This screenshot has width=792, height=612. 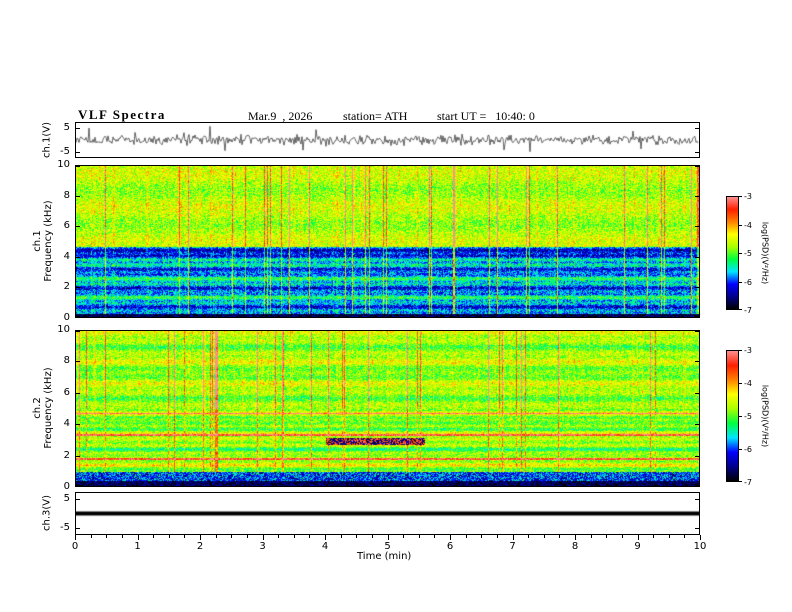 What do you see at coordinates (637, 546) in the screenshot?
I see `x-tick-label: 9` at bounding box center [637, 546].